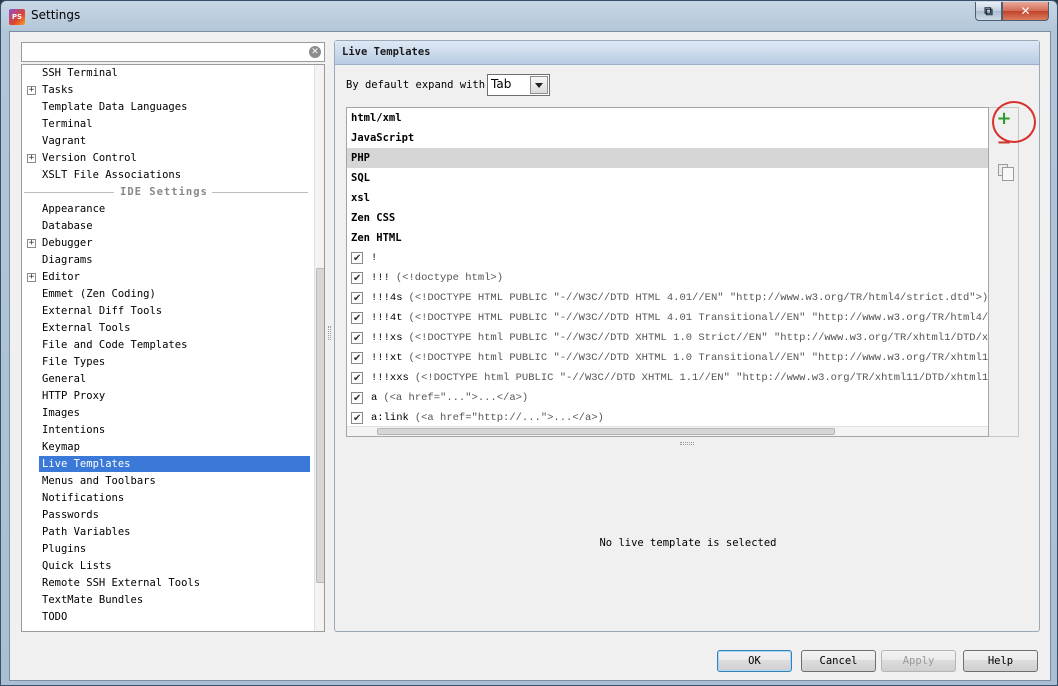 The height and width of the screenshot is (686, 1058). I want to click on tree-item-label: Plugins, so click(64, 549).